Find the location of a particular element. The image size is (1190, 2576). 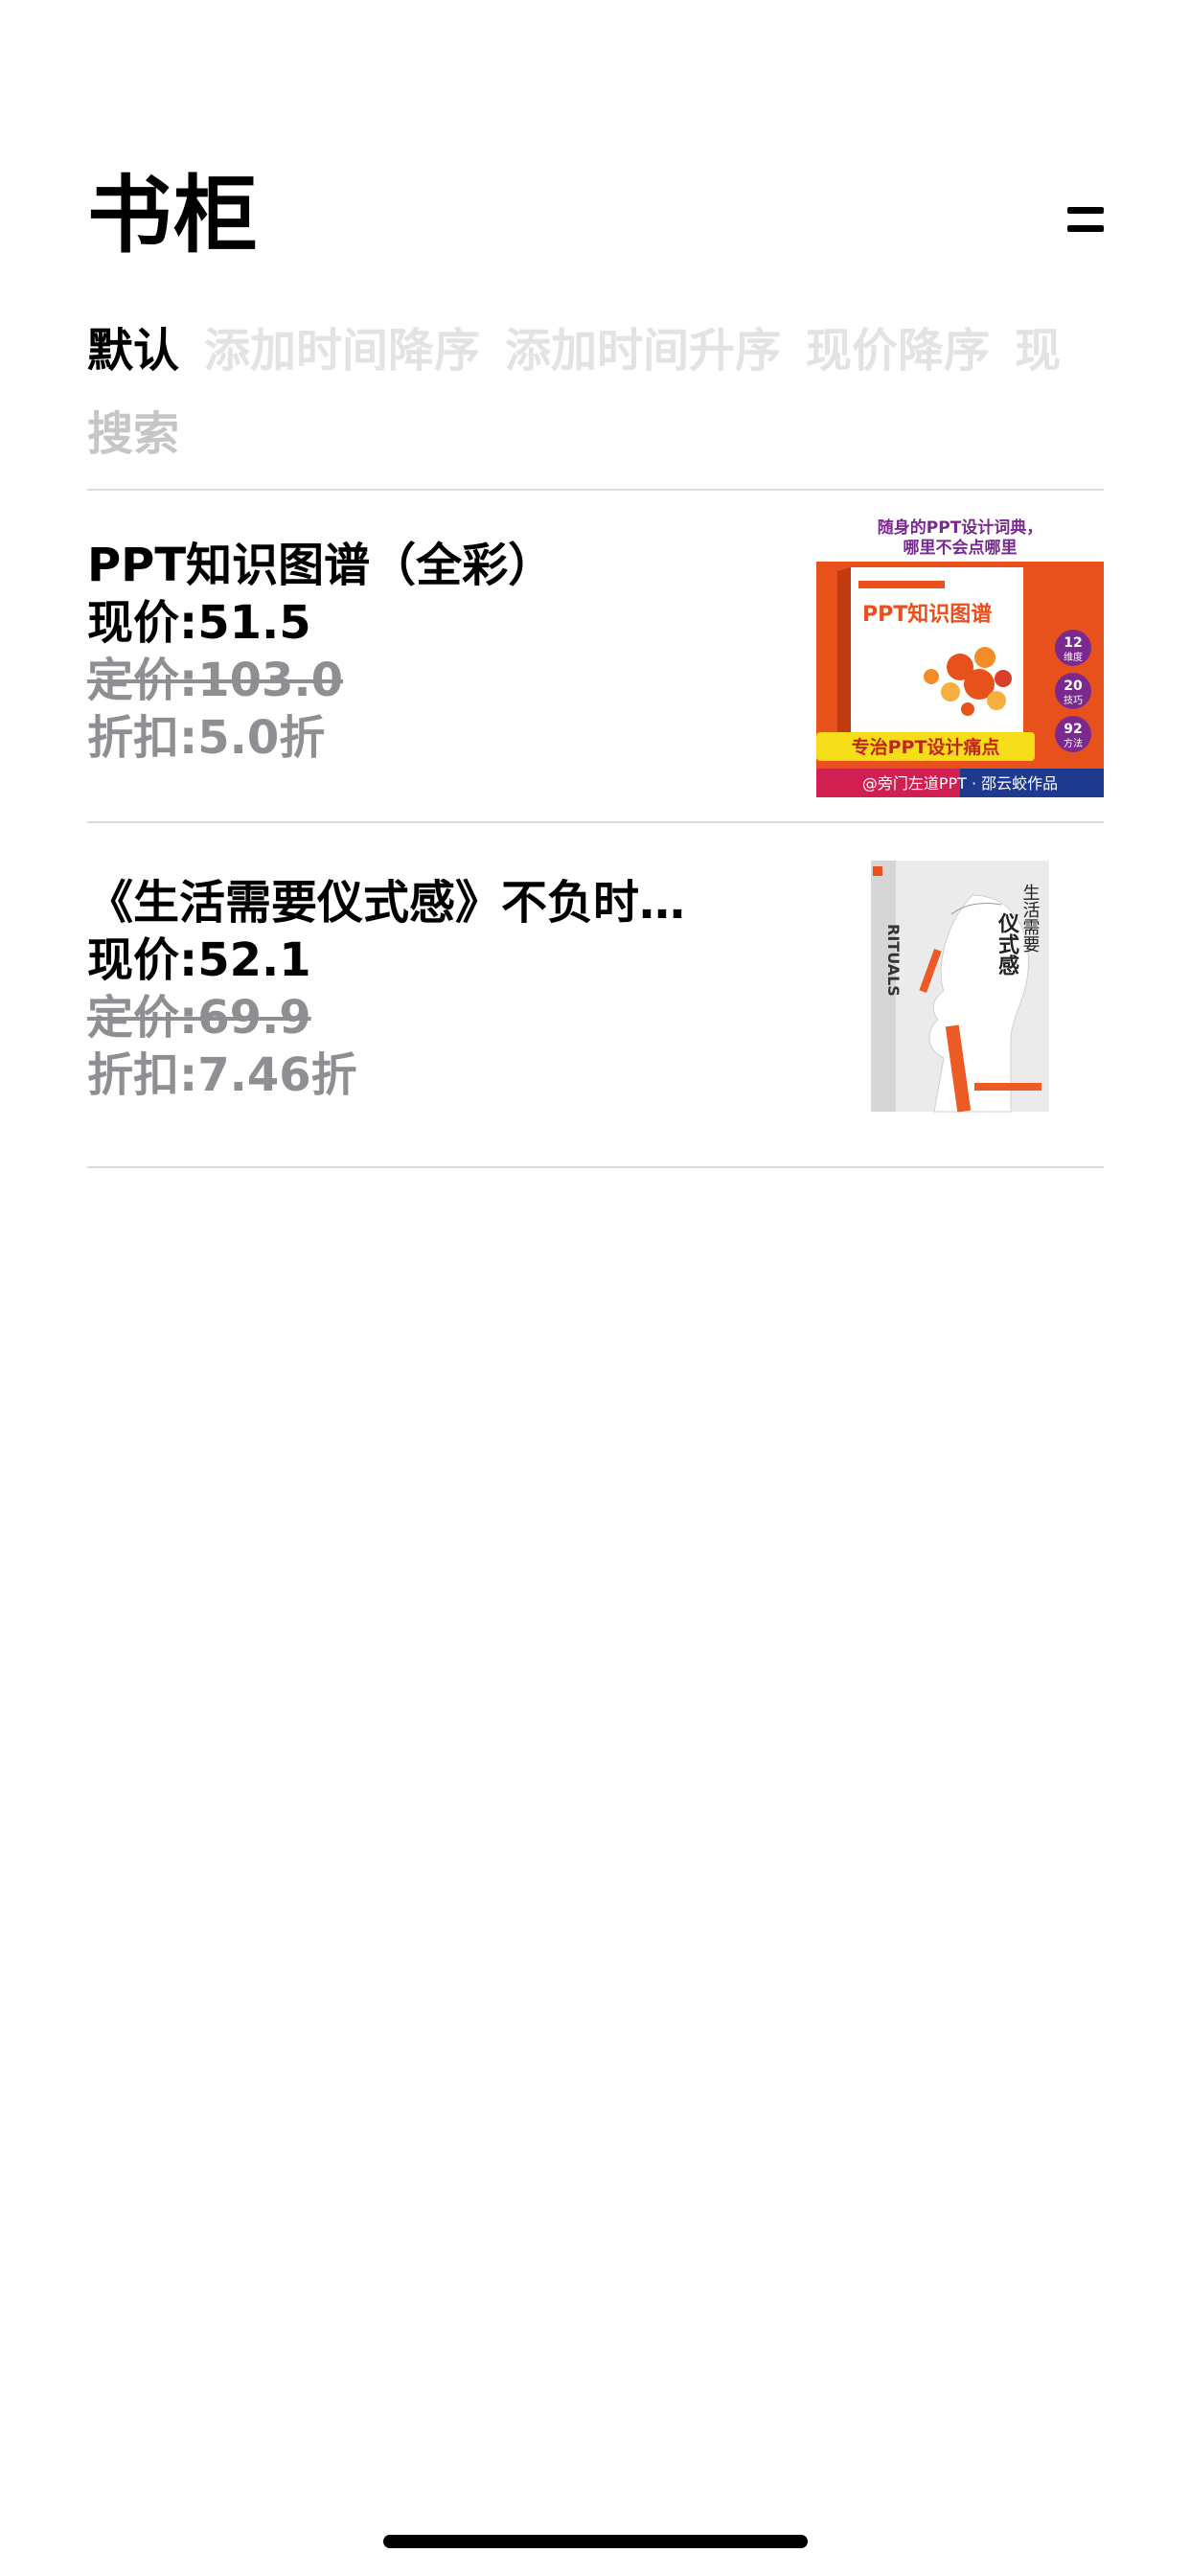

book-cover-image: RITUALS 生活需要 仪式感 is located at coordinates (961, 986).